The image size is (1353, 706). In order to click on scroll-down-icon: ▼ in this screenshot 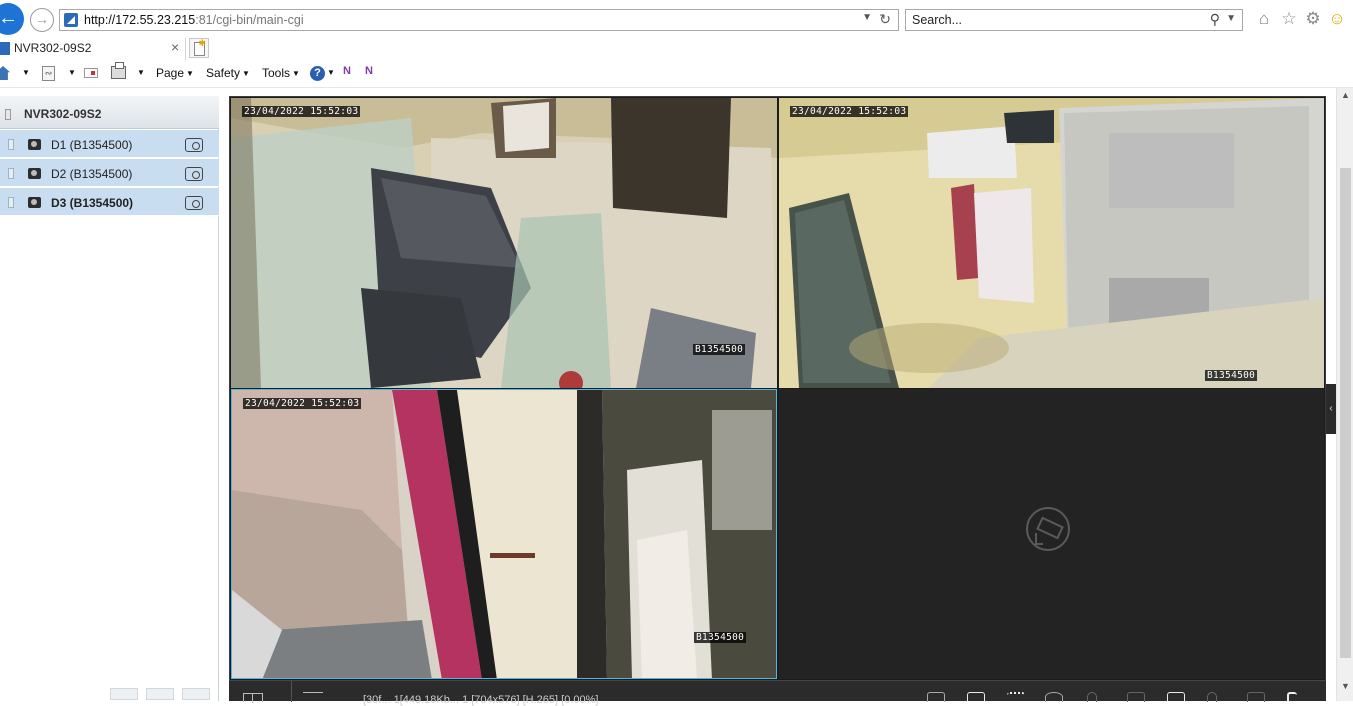, I will do `click(1345, 686)`.